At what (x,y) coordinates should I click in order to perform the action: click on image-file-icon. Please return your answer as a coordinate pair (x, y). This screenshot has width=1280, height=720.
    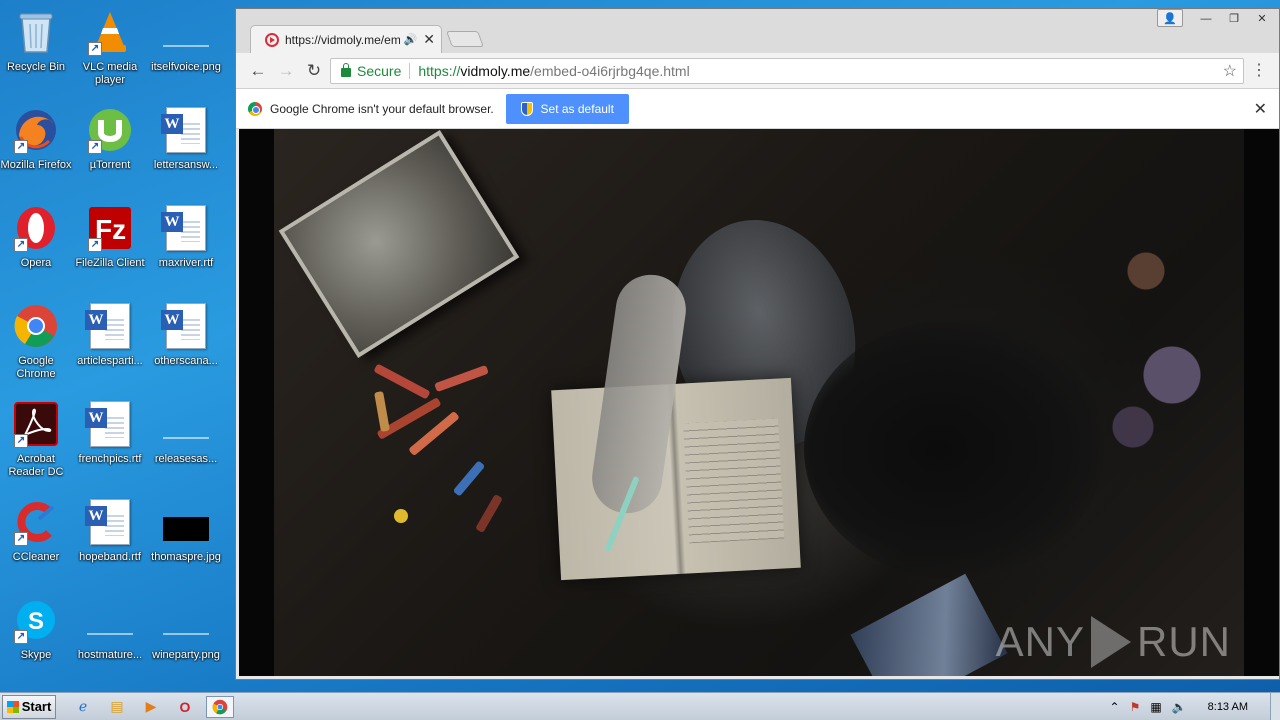
    Looking at the image, I should click on (186, 620).